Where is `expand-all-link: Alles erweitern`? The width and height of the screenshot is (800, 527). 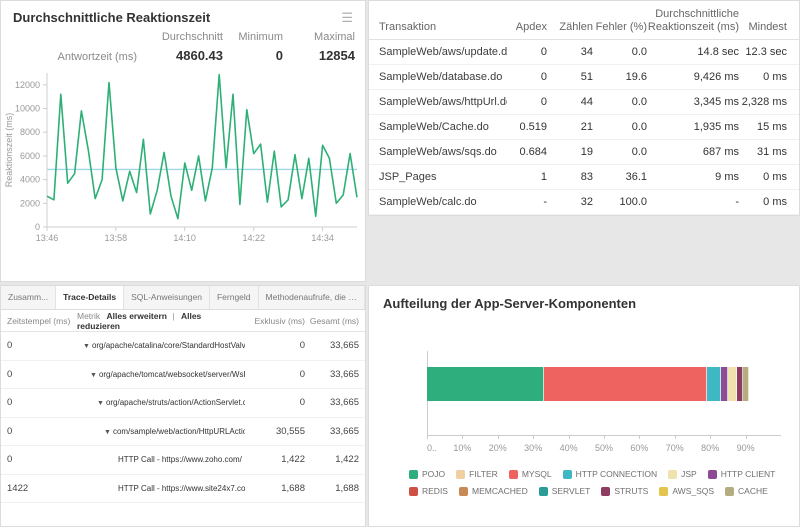
expand-all-link: Alles erweitern is located at coordinates (137, 316).